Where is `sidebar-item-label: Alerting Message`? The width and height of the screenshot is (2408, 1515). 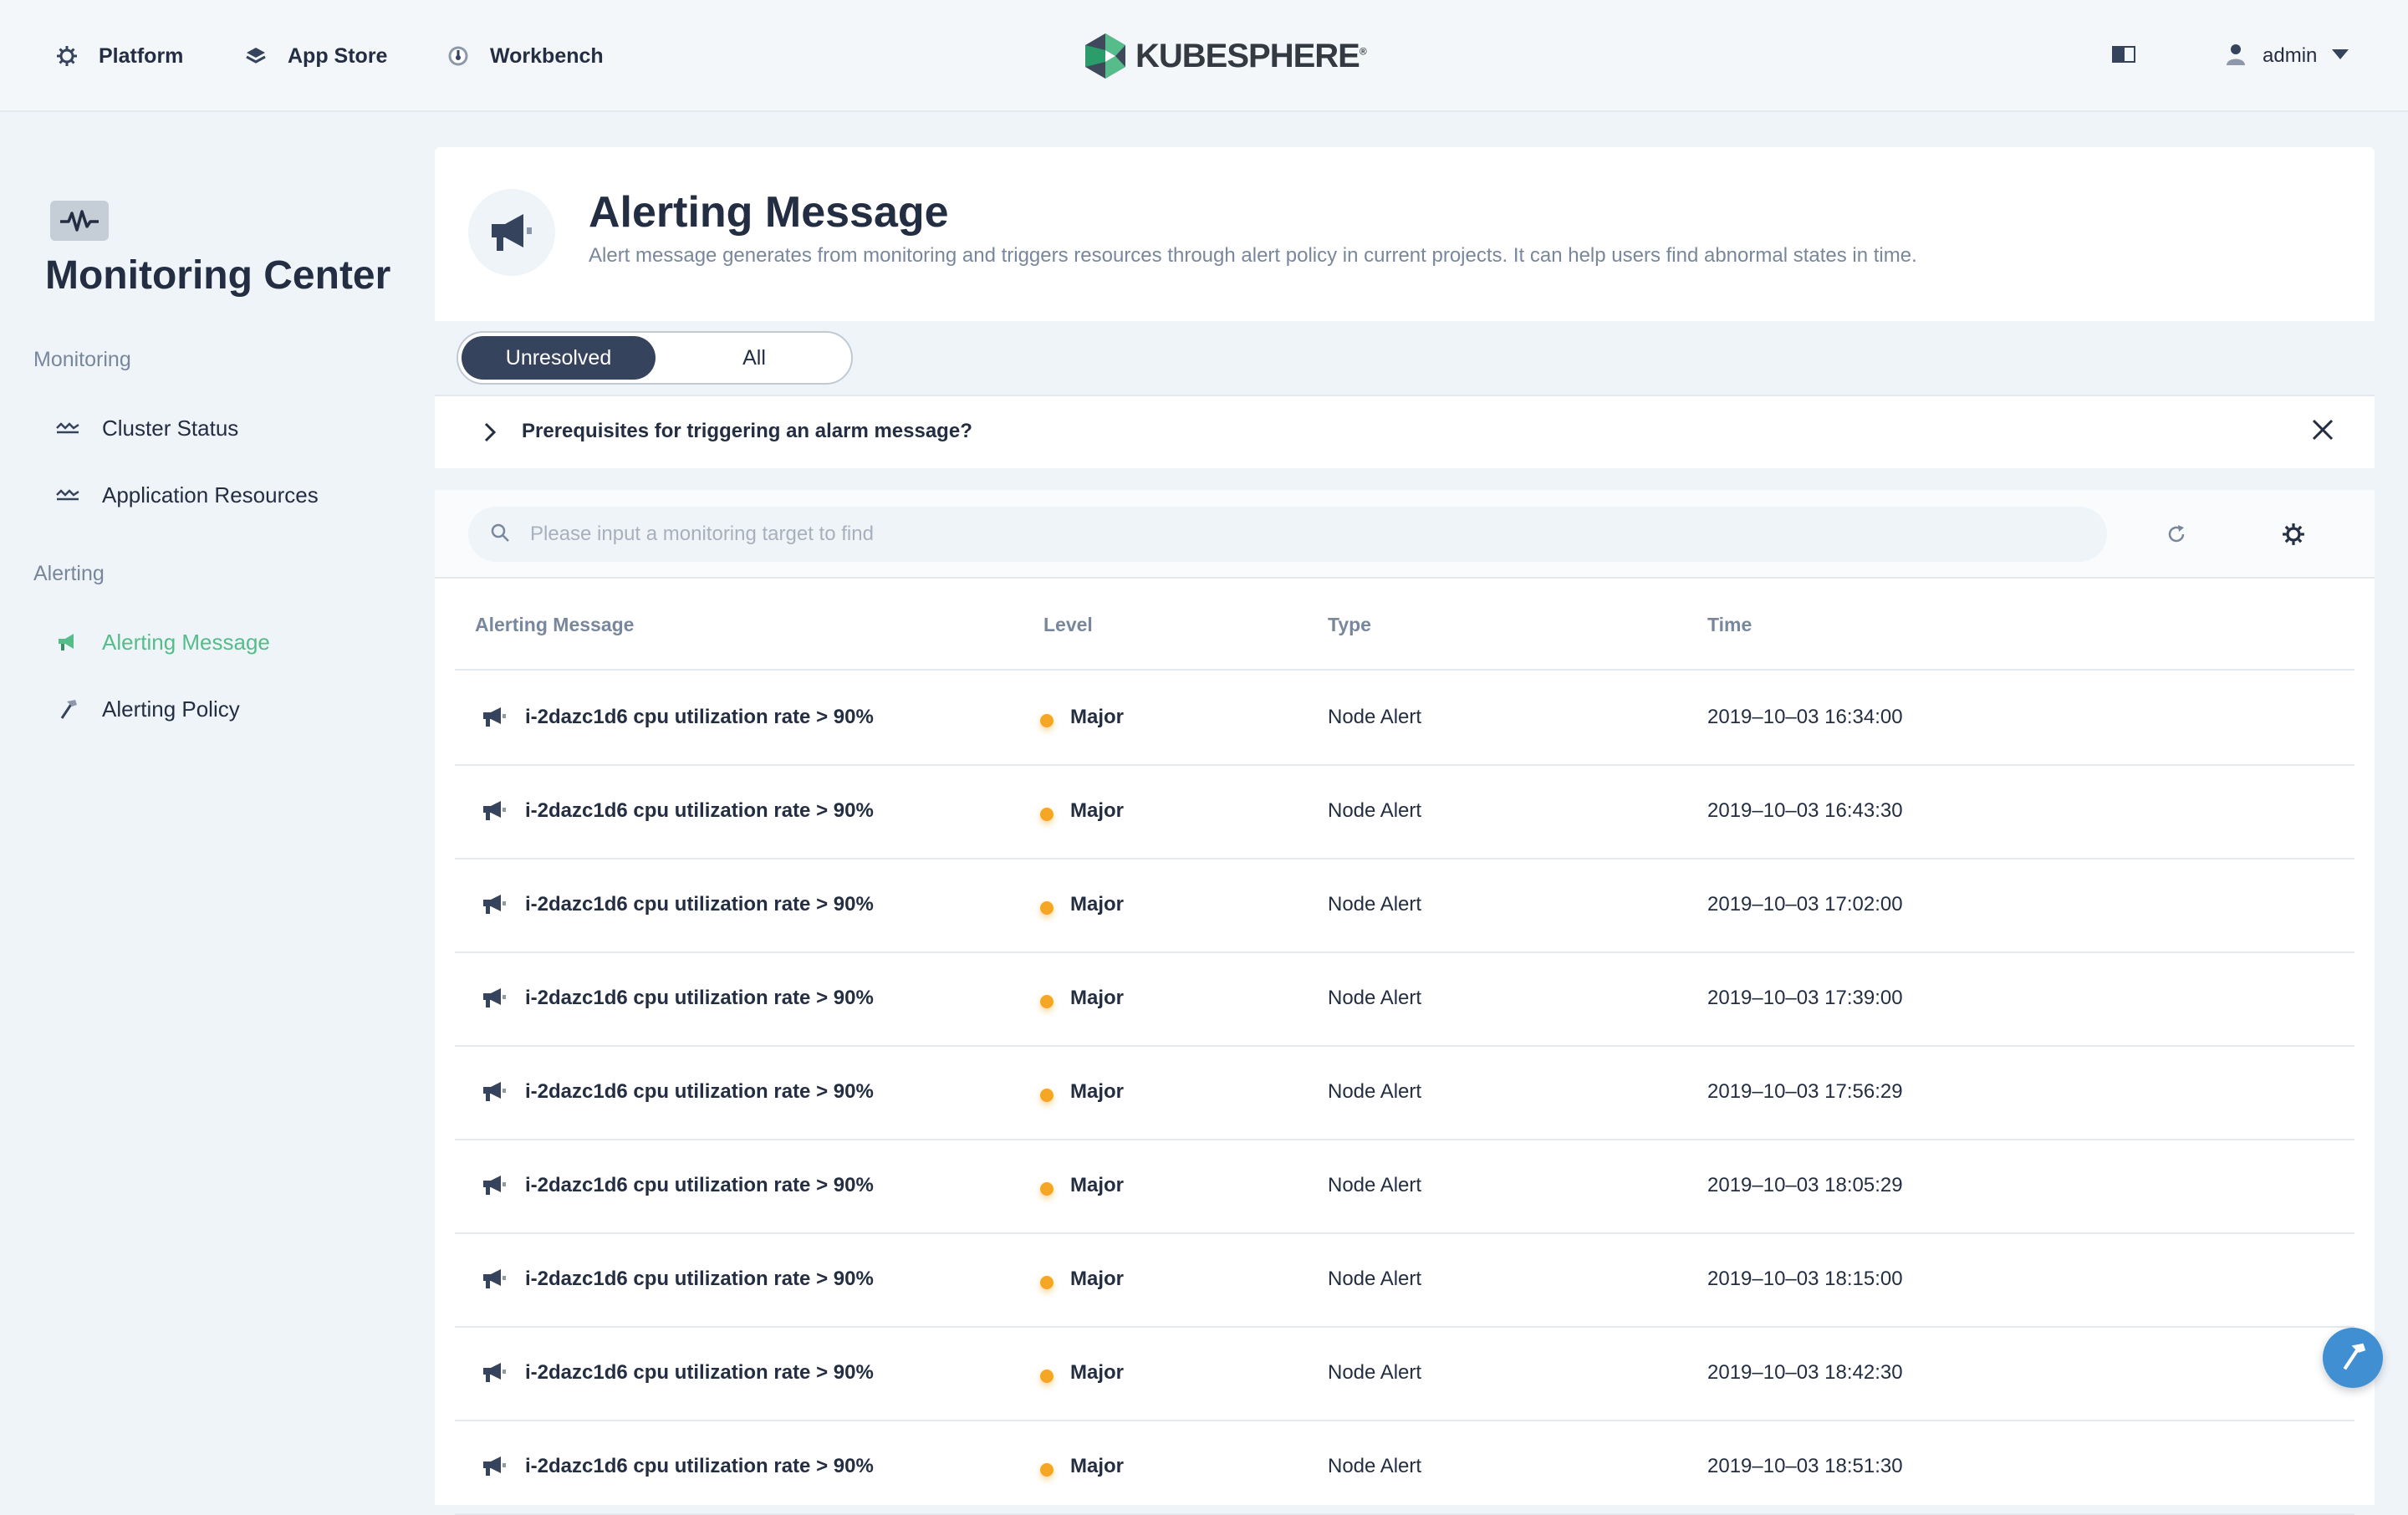 sidebar-item-label: Alerting Message is located at coordinates (186, 642).